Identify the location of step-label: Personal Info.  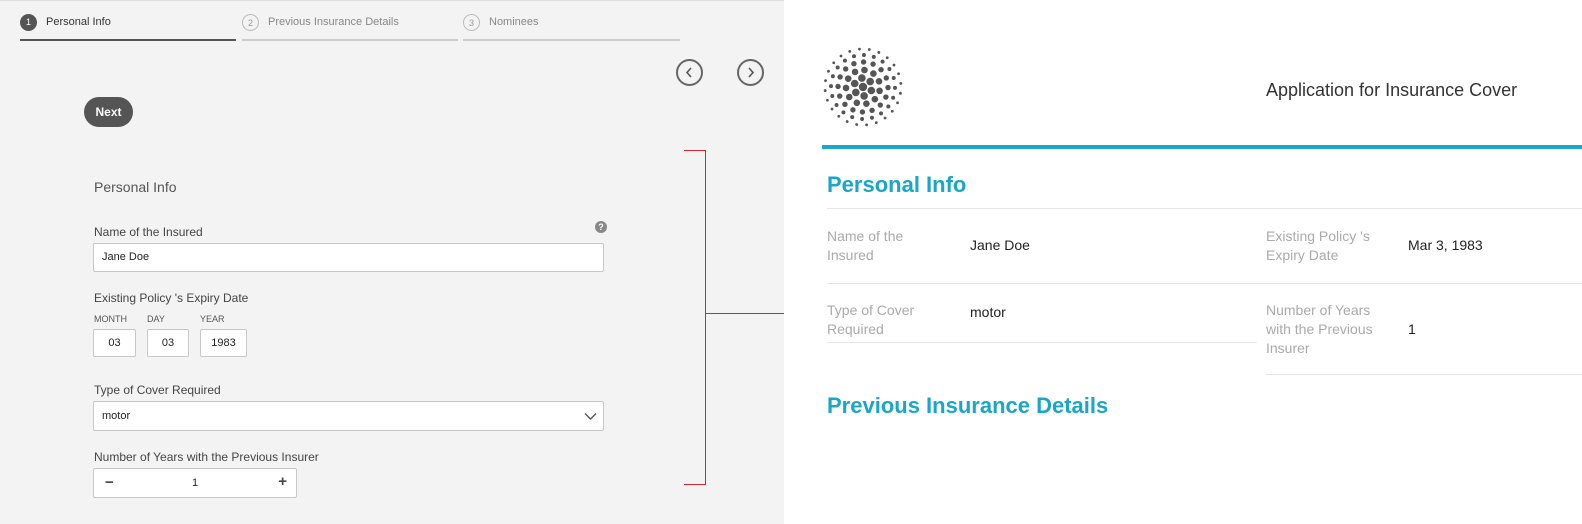
(78, 22).